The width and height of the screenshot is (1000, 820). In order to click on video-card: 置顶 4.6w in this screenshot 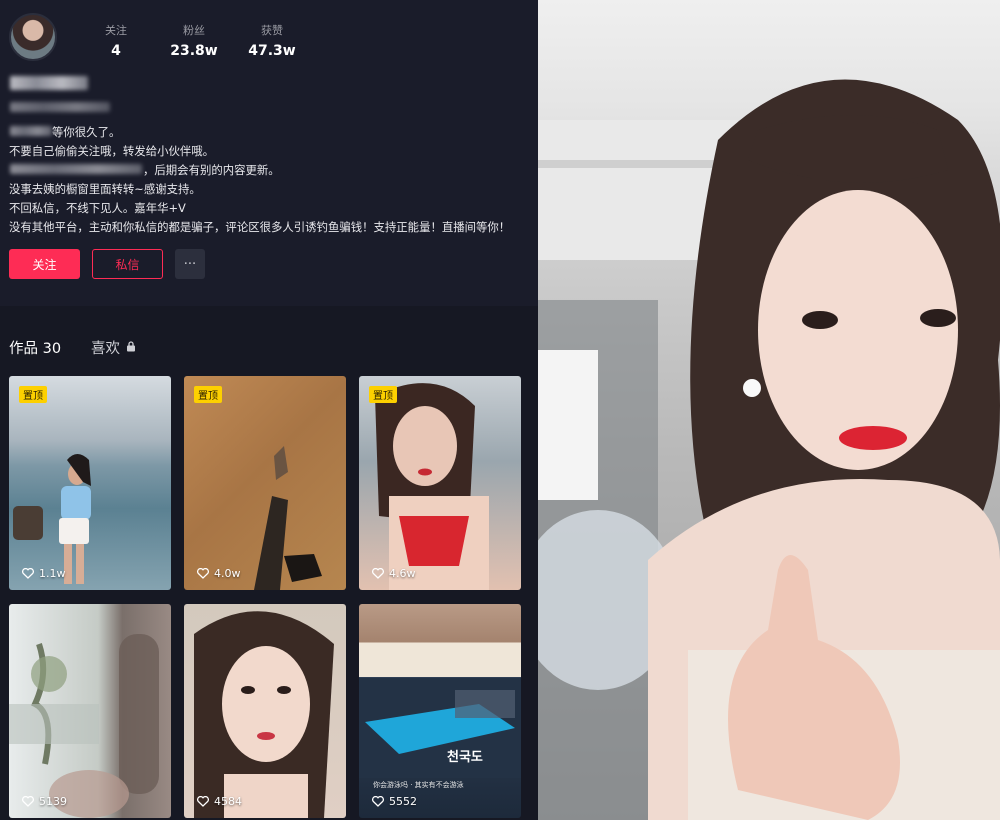, I will do `click(440, 483)`.